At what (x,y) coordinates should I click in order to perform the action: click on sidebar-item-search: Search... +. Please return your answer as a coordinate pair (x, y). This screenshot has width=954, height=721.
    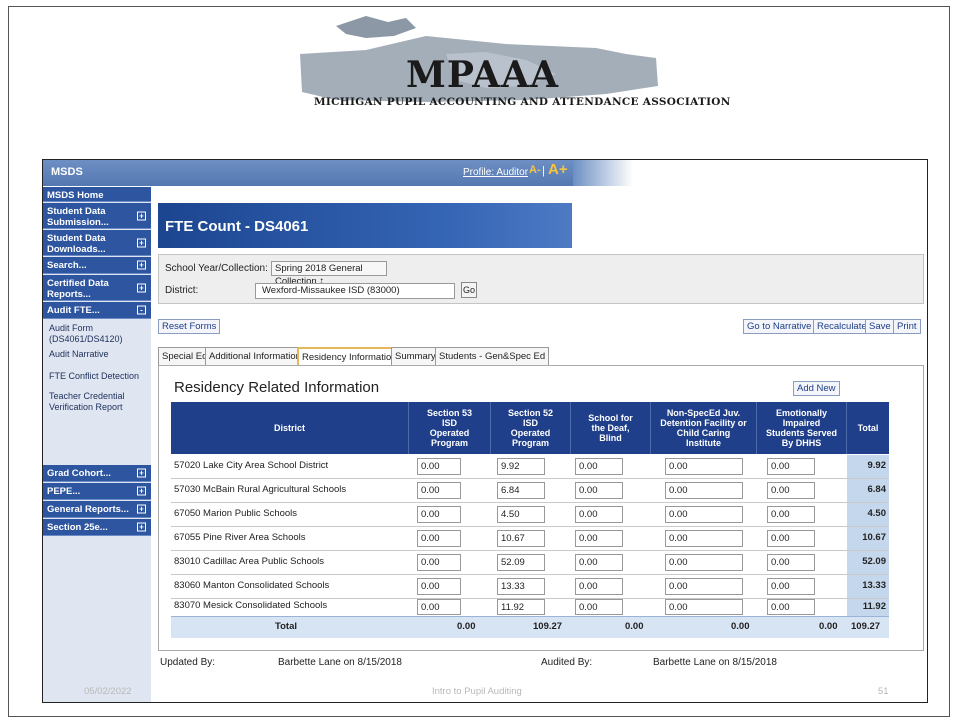
    Looking at the image, I should click on (97, 265).